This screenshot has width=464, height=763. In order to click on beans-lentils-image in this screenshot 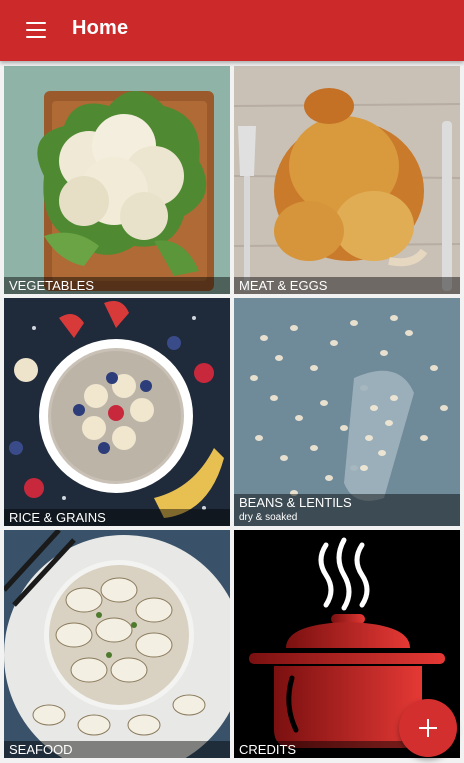, I will do `click(347, 412)`.